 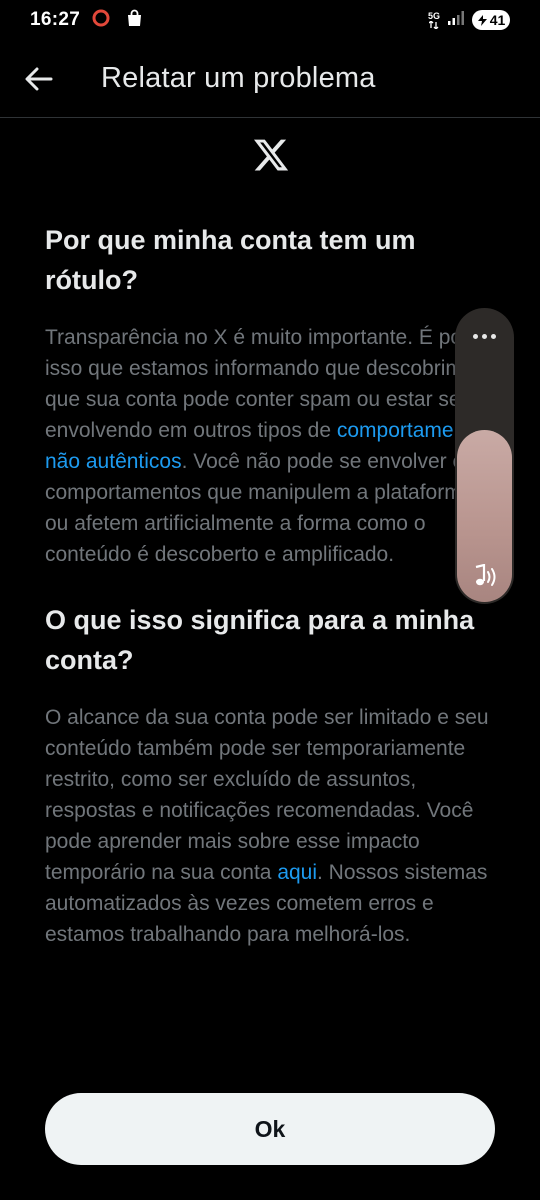 What do you see at coordinates (469, 20) in the screenshot?
I see `status-right: 5G 41` at bounding box center [469, 20].